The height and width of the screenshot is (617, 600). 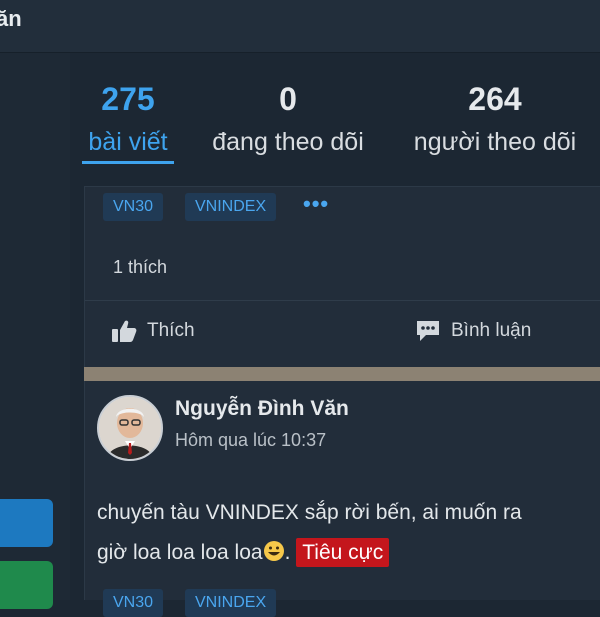 I want to click on following-label: đang theo dõi, so click(x=288, y=142).